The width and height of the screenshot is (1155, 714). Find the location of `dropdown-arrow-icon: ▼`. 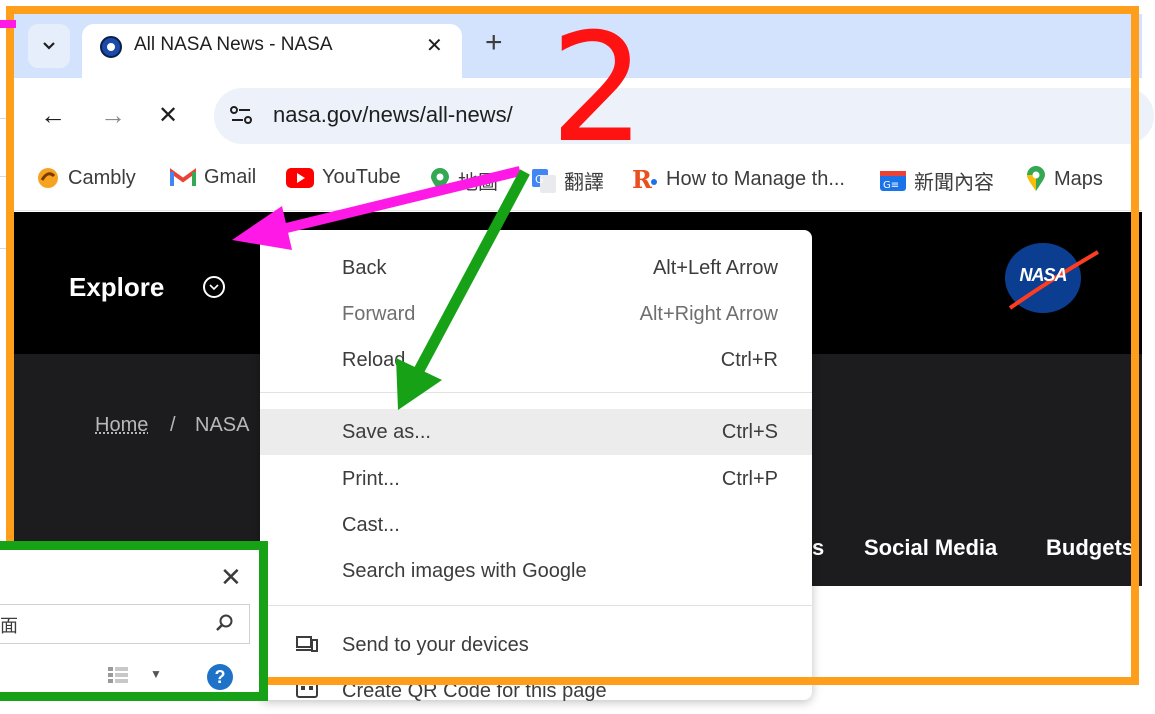

dropdown-arrow-icon: ▼ is located at coordinates (156, 674).